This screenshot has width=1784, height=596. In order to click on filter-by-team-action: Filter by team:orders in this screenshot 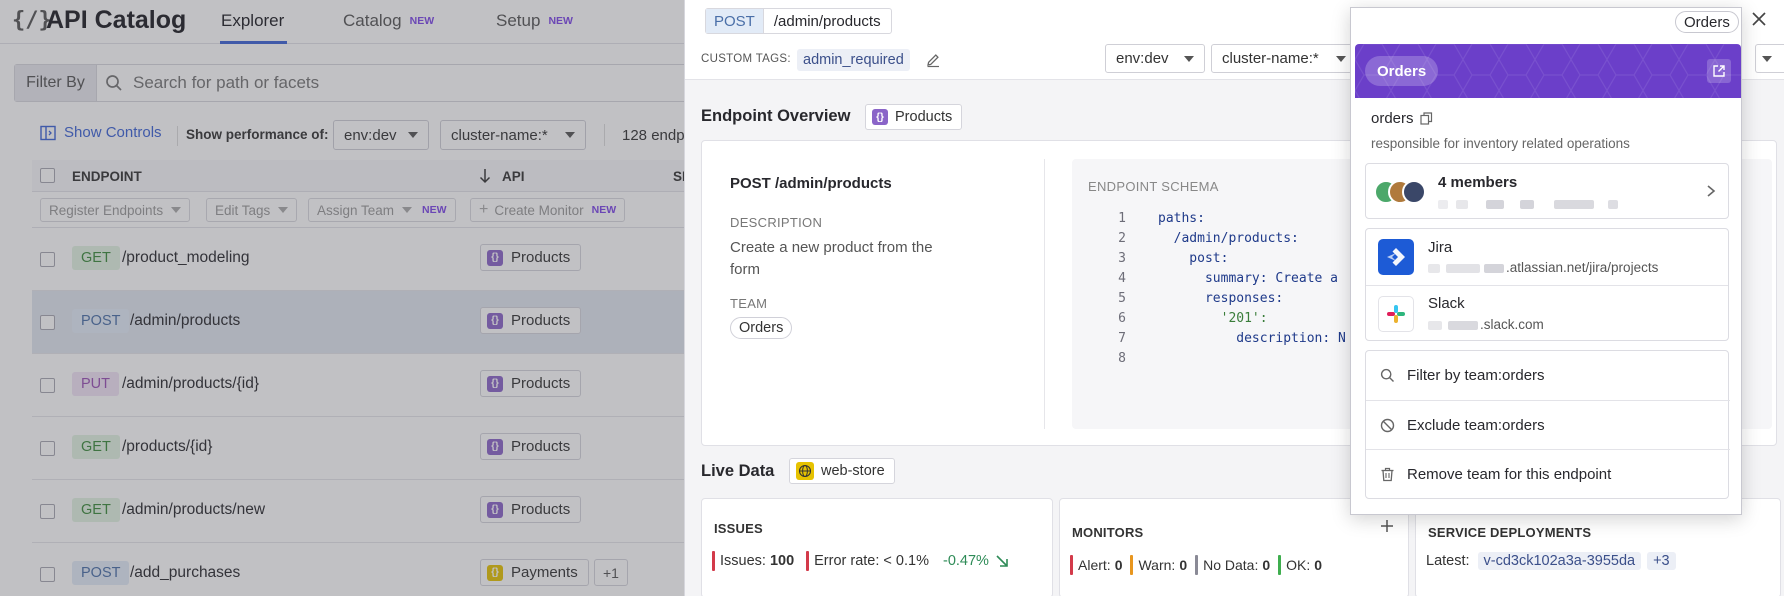, I will do `click(1548, 375)`.